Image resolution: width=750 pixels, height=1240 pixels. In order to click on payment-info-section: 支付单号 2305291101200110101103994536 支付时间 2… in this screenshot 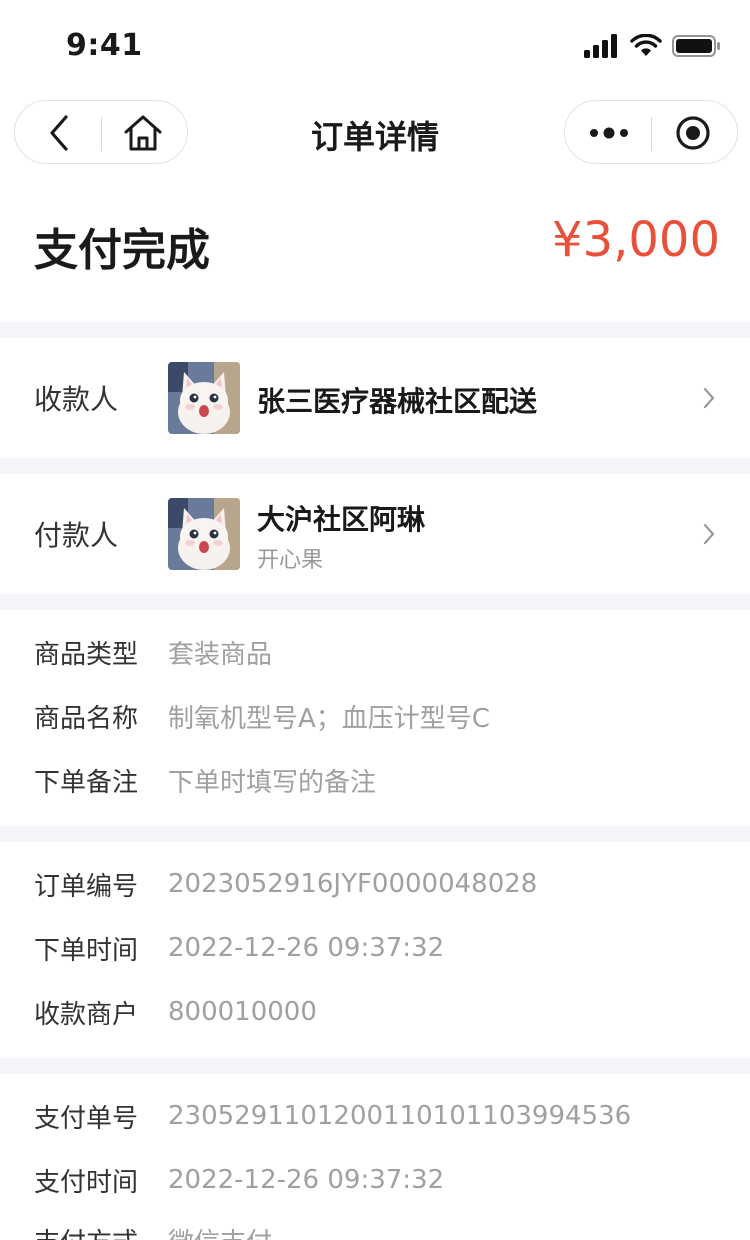, I will do `click(375, 1157)`.